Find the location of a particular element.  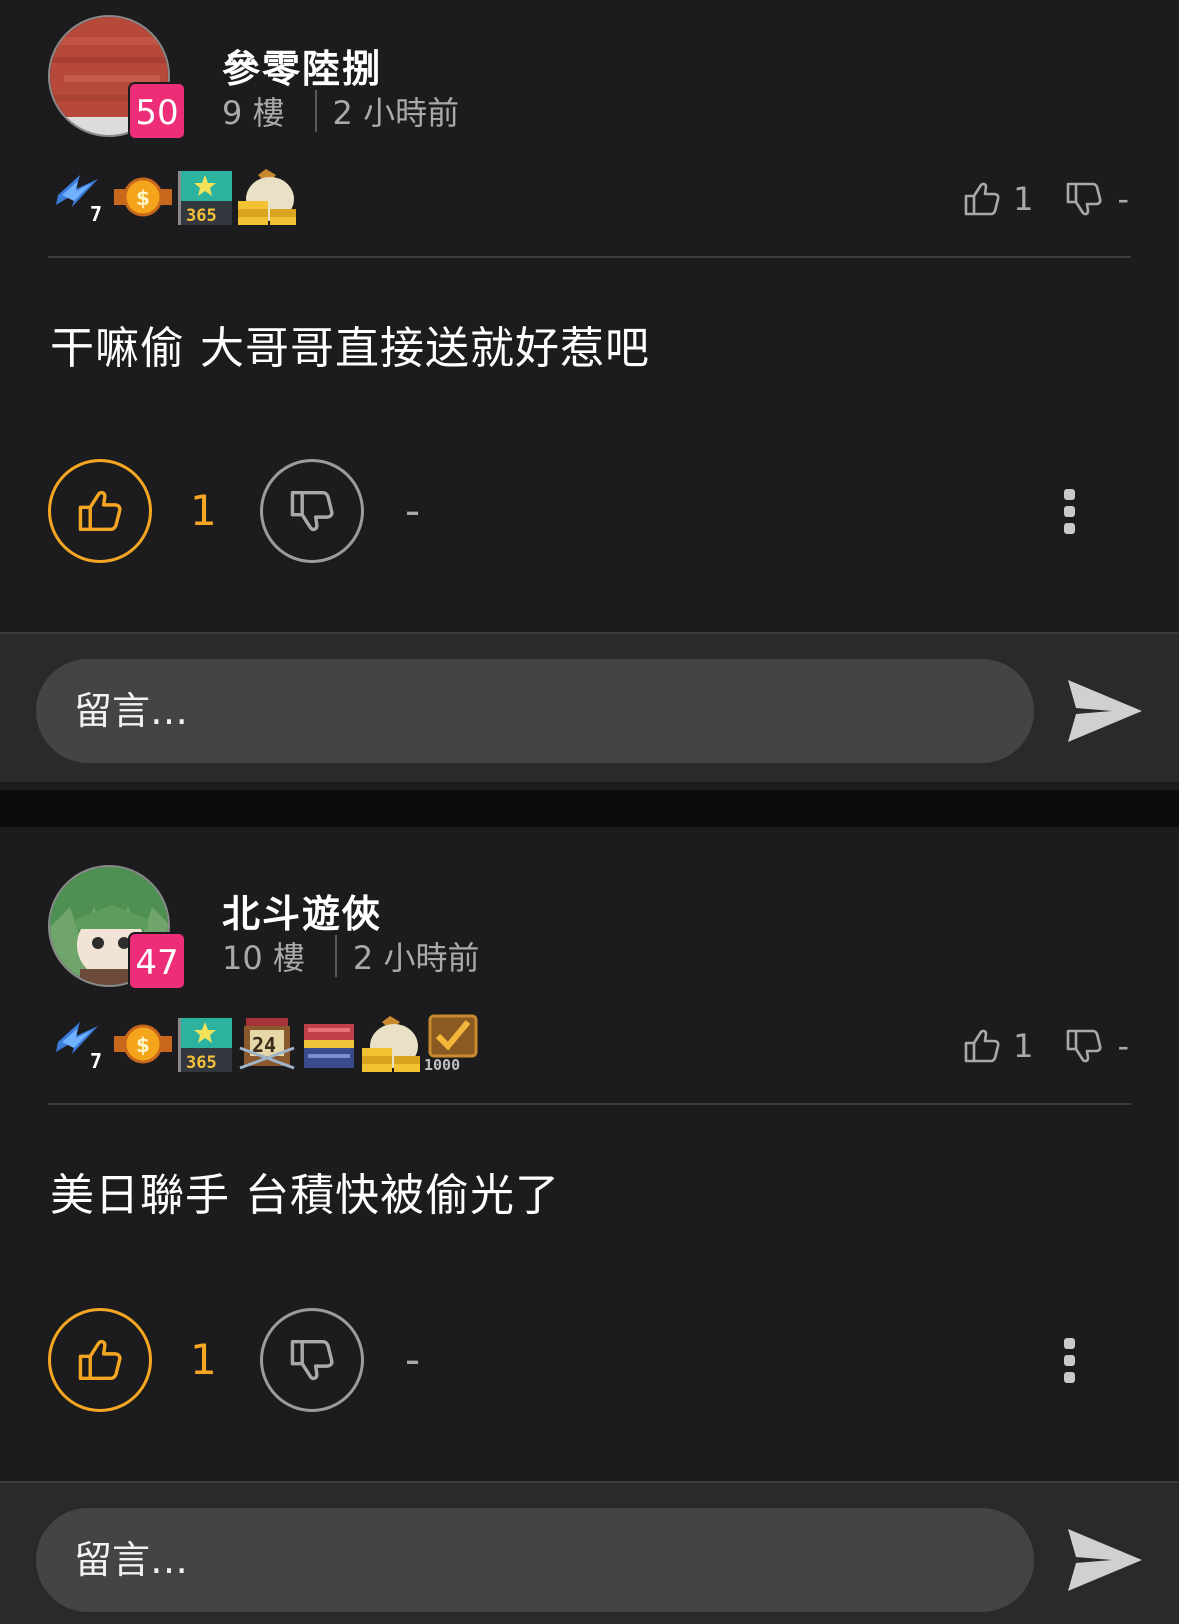

floor-number: 10 樓 is located at coordinates (263, 958).